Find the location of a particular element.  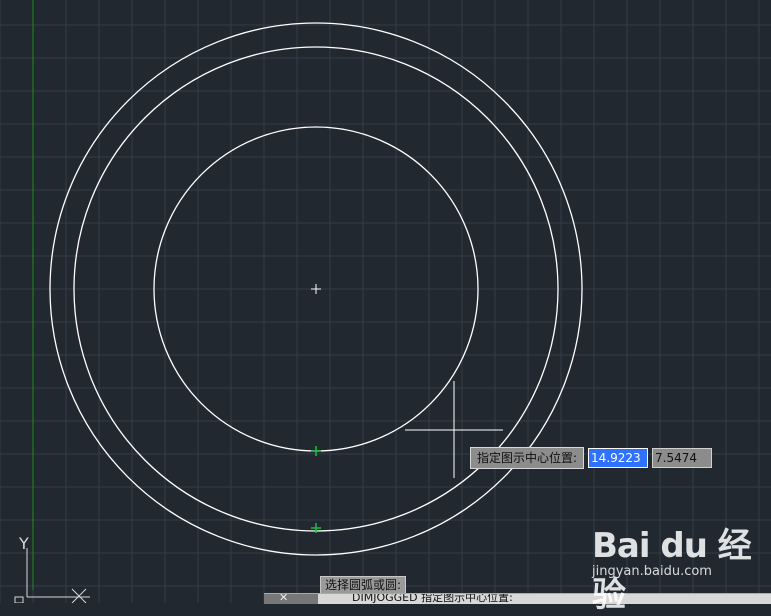

ucs-icon is located at coordinates (52, 575).